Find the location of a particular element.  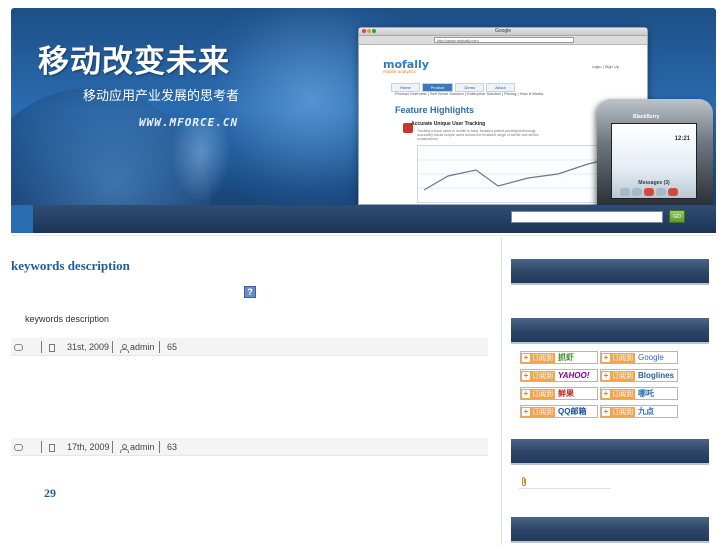

post-title-link: keywords description is located at coordinates (70, 266).